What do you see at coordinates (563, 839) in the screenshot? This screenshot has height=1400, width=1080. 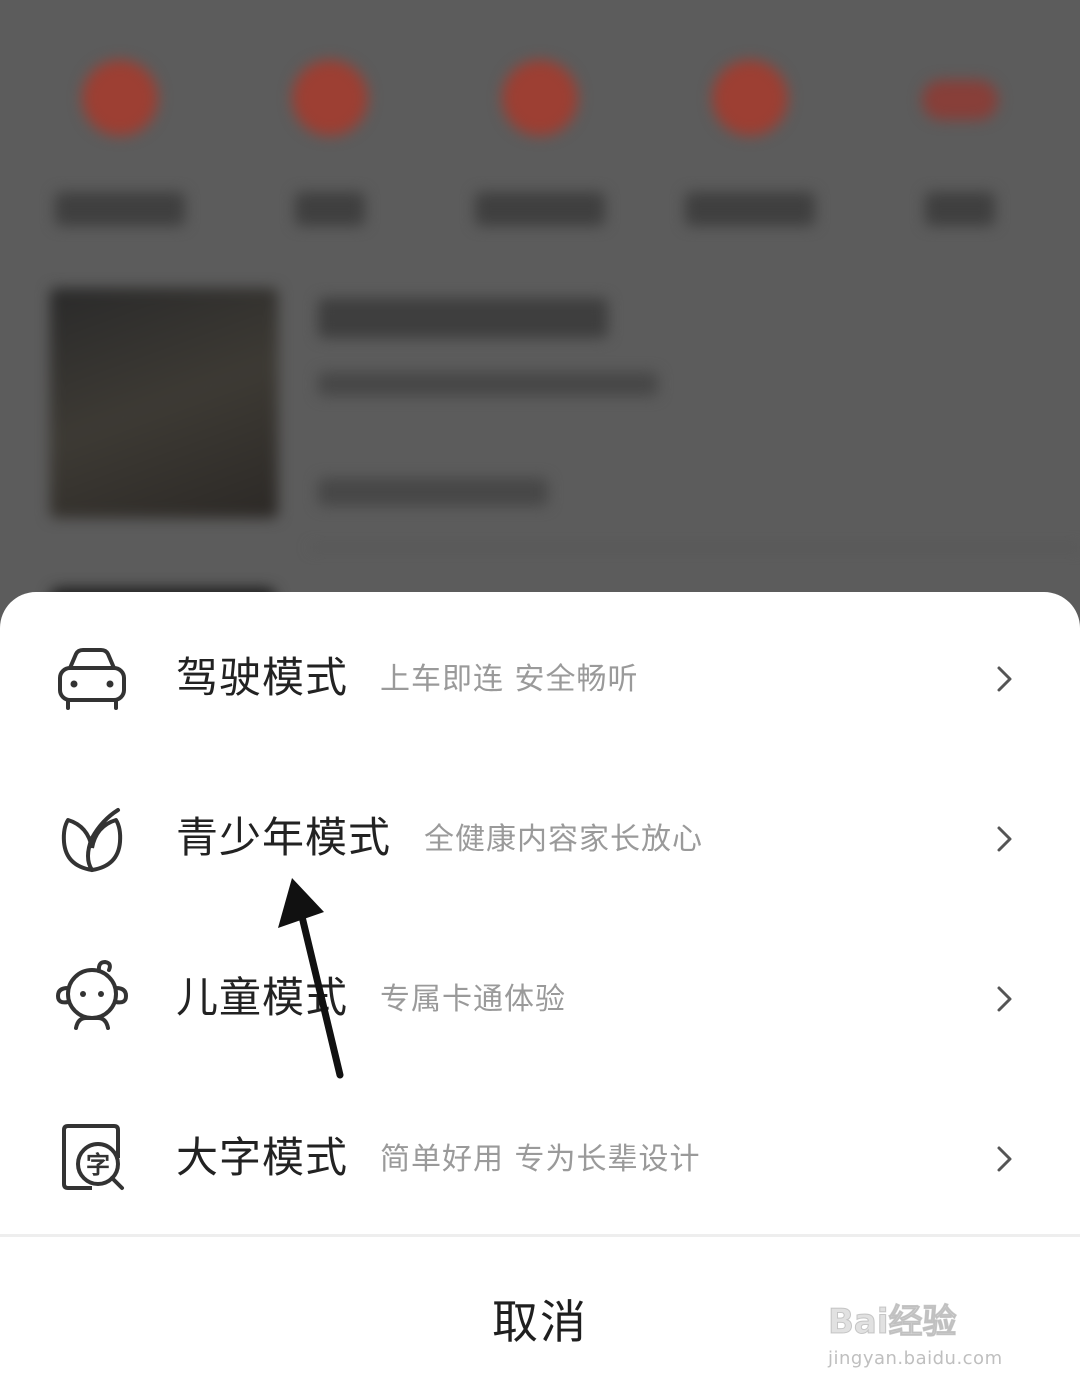 I see `mode-subtitle: 全健康内容家长放心` at bounding box center [563, 839].